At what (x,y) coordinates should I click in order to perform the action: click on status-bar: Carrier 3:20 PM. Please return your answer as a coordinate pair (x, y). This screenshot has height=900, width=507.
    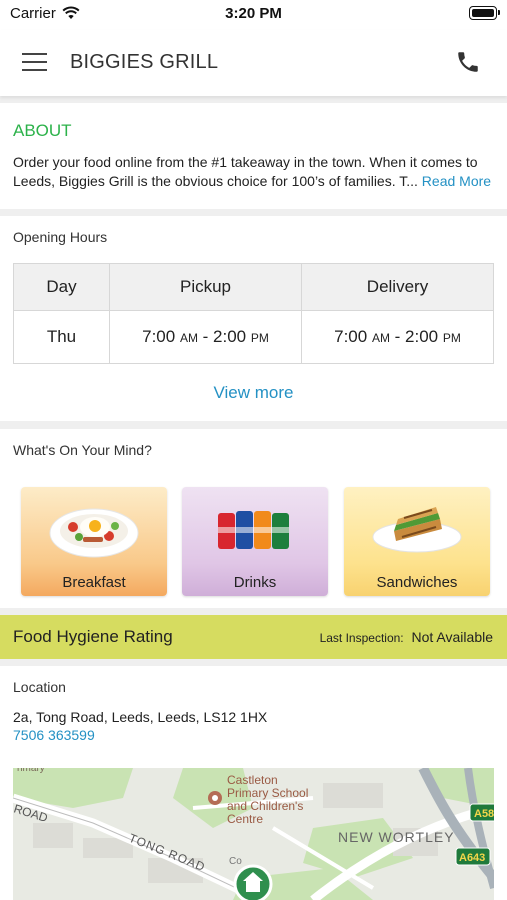
    Looking at the image, I should click on (253, 15).